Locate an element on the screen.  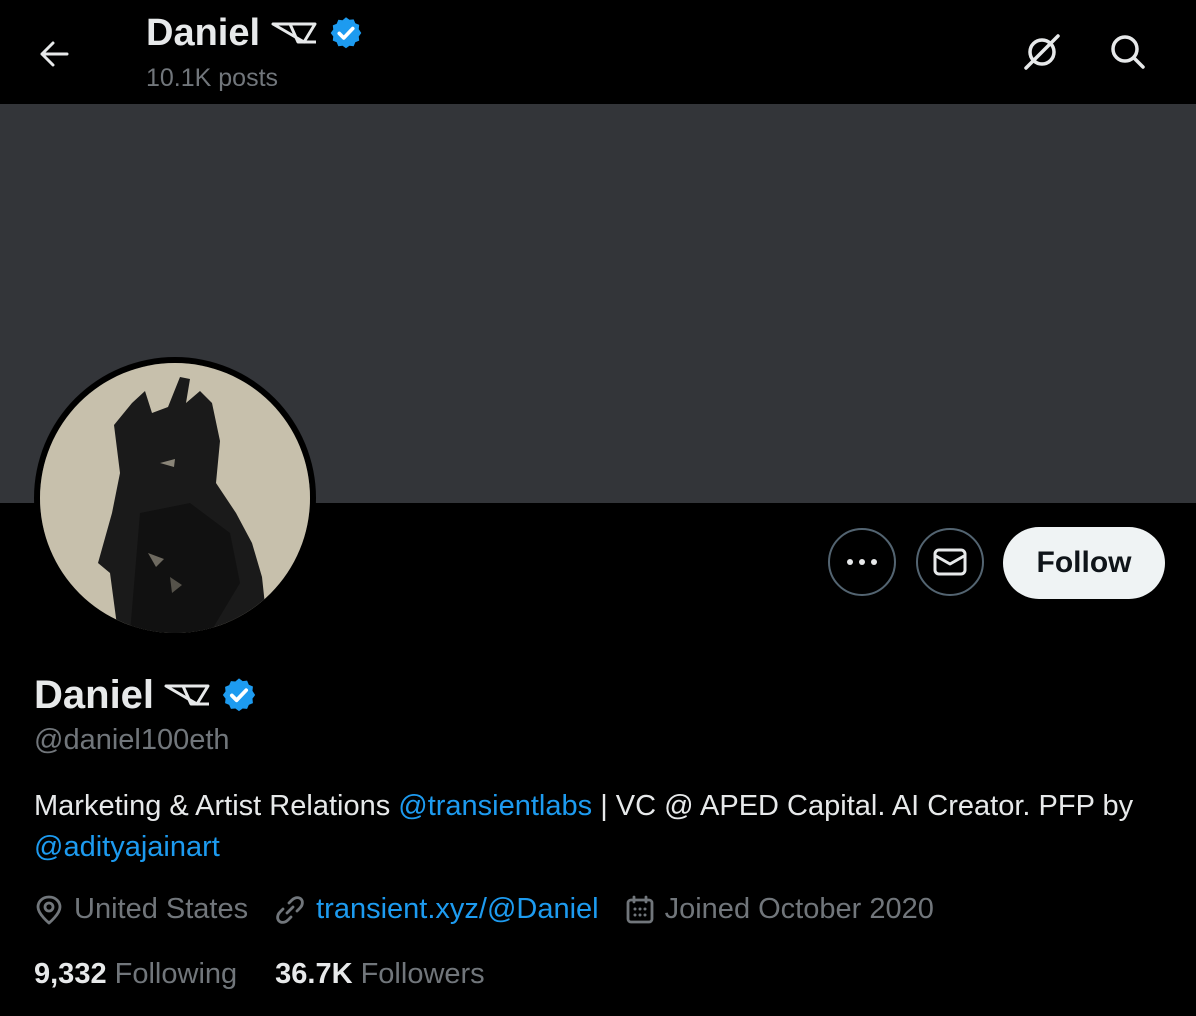
back-arrow-icon is located at coordinates (54, 54).